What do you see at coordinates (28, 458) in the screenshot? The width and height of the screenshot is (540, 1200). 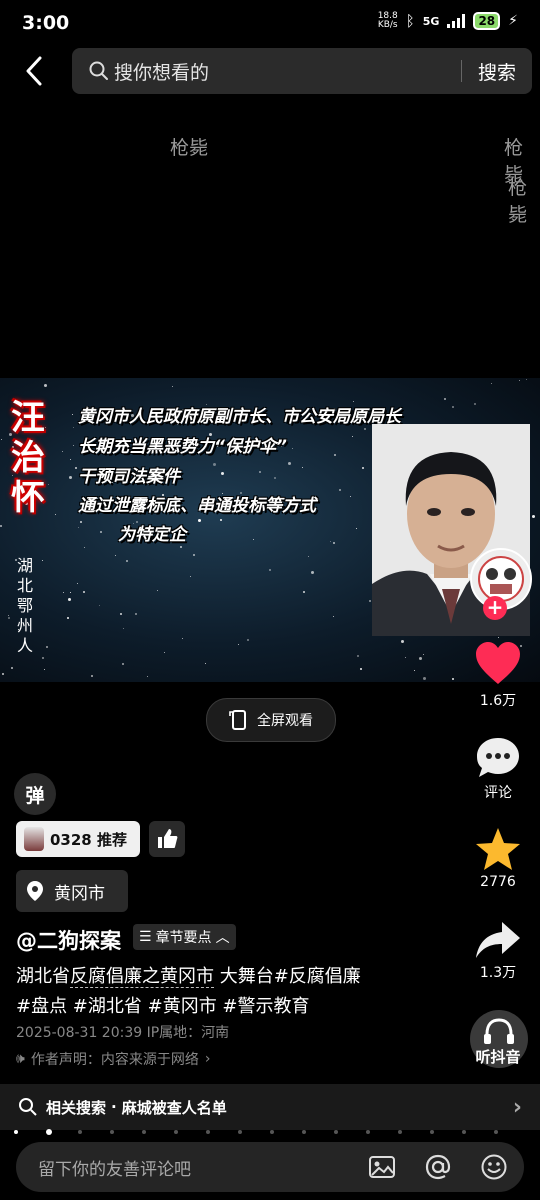 I see `video-title-name: 汪治怀` at bounding box center [28, 458].